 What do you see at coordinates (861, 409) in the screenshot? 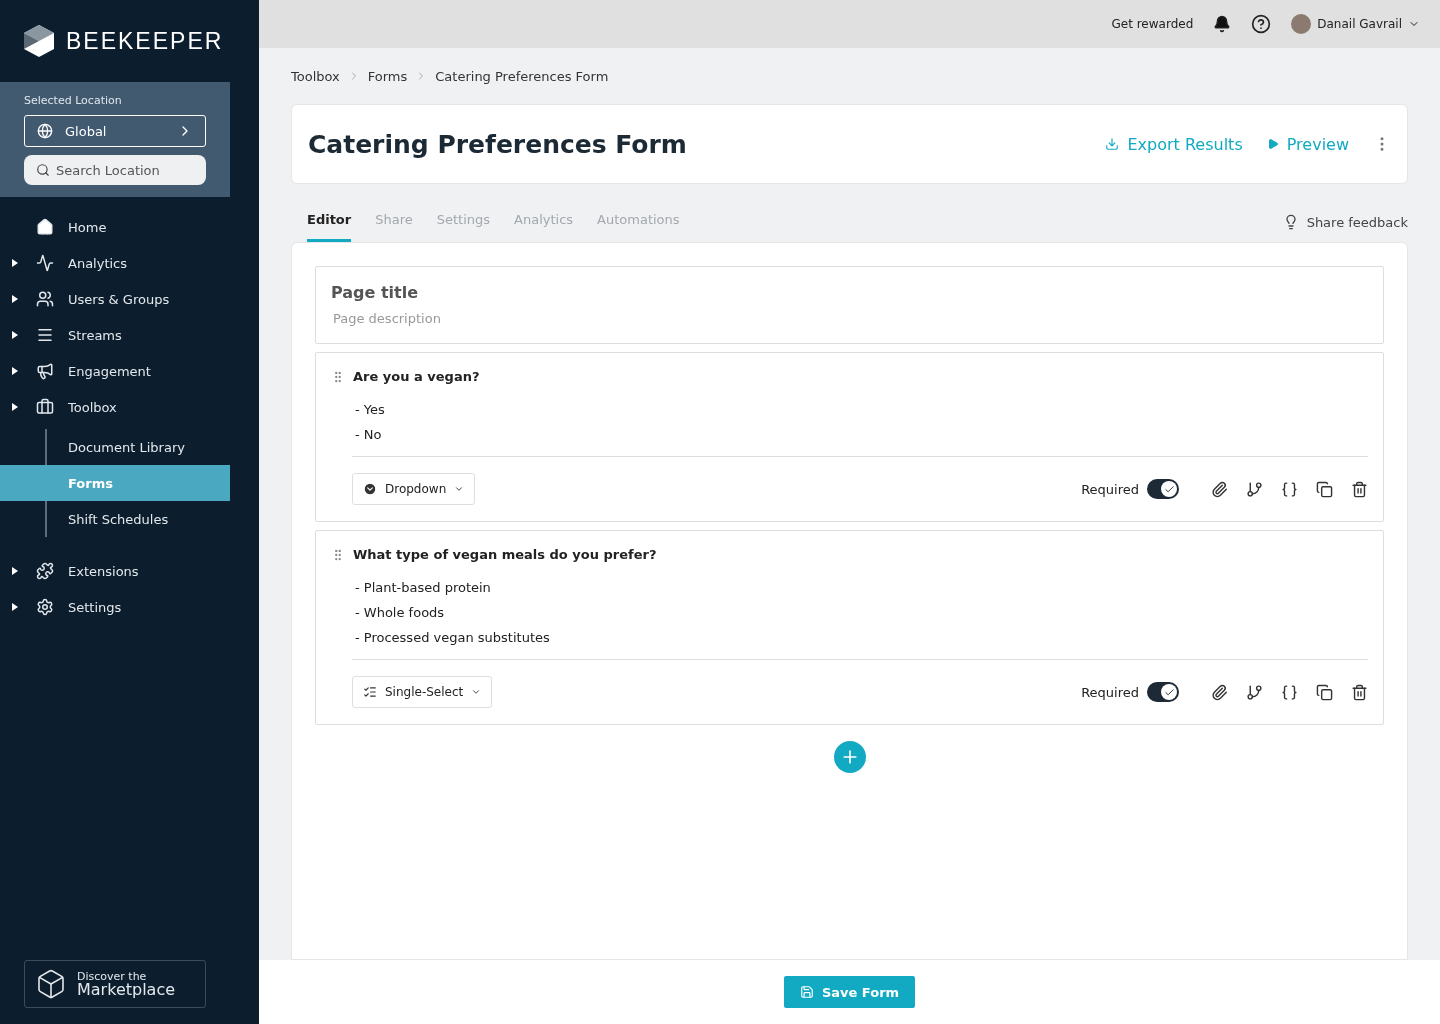
I see `answer-option: - Yes` at bounding box center [861, 409].